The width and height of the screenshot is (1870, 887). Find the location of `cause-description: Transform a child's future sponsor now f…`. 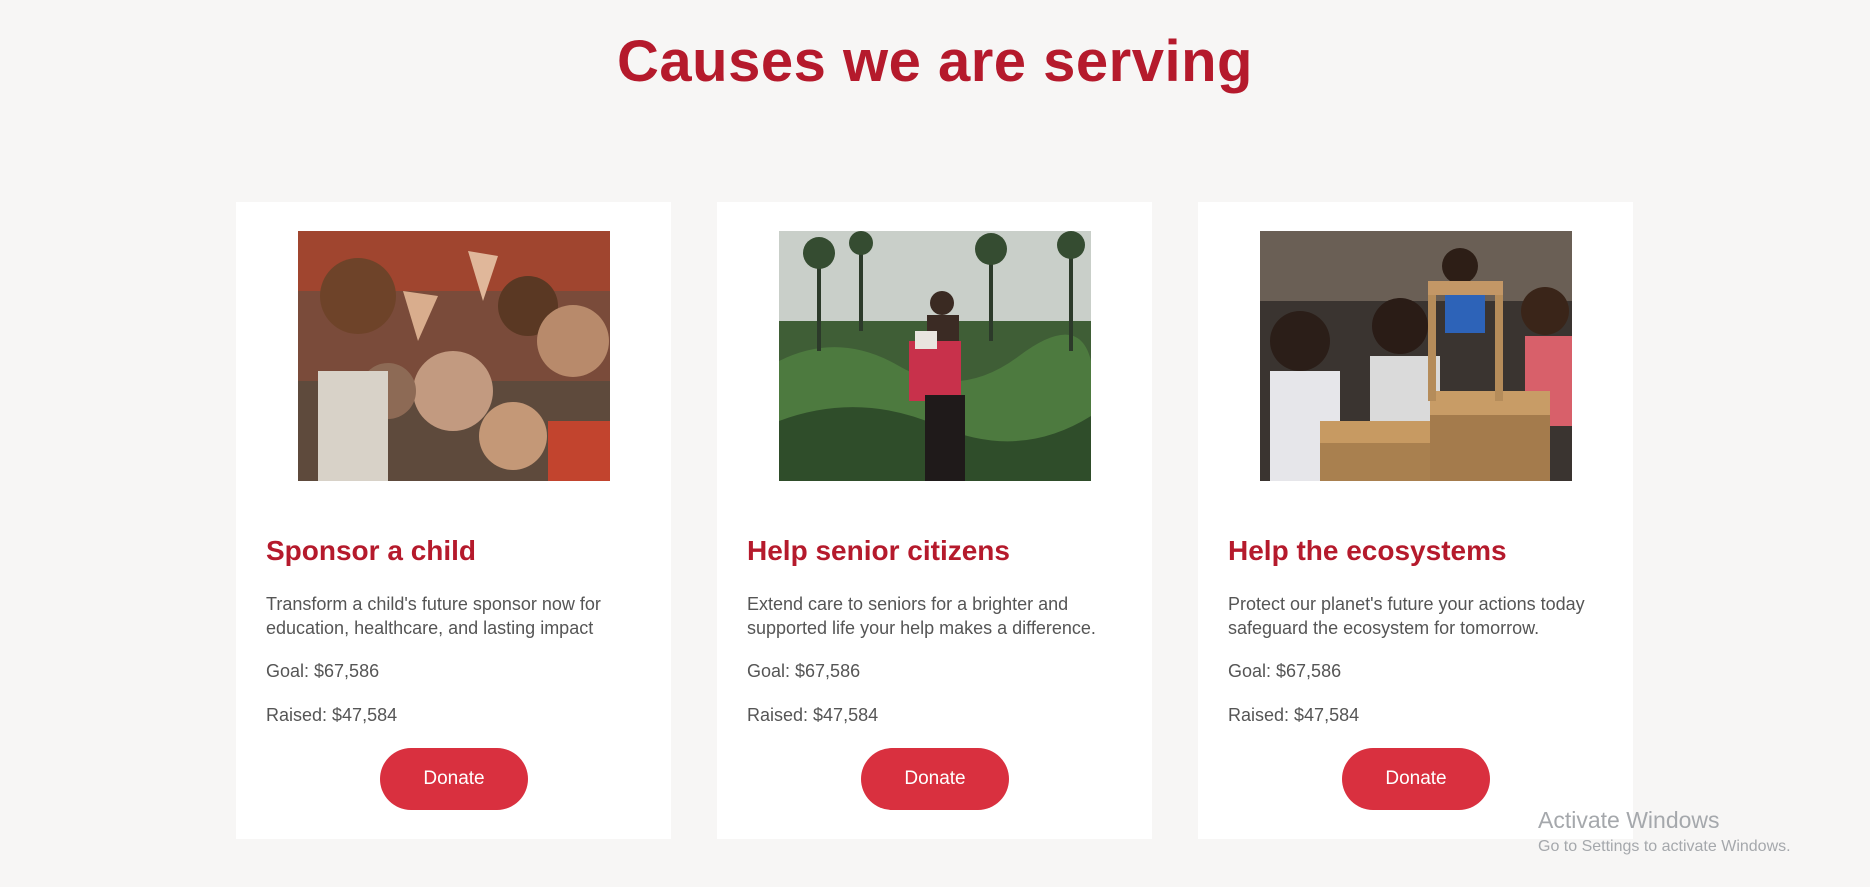

cause-description: Transform a child's future sponsor now f… is located at coordinates (433, 616).